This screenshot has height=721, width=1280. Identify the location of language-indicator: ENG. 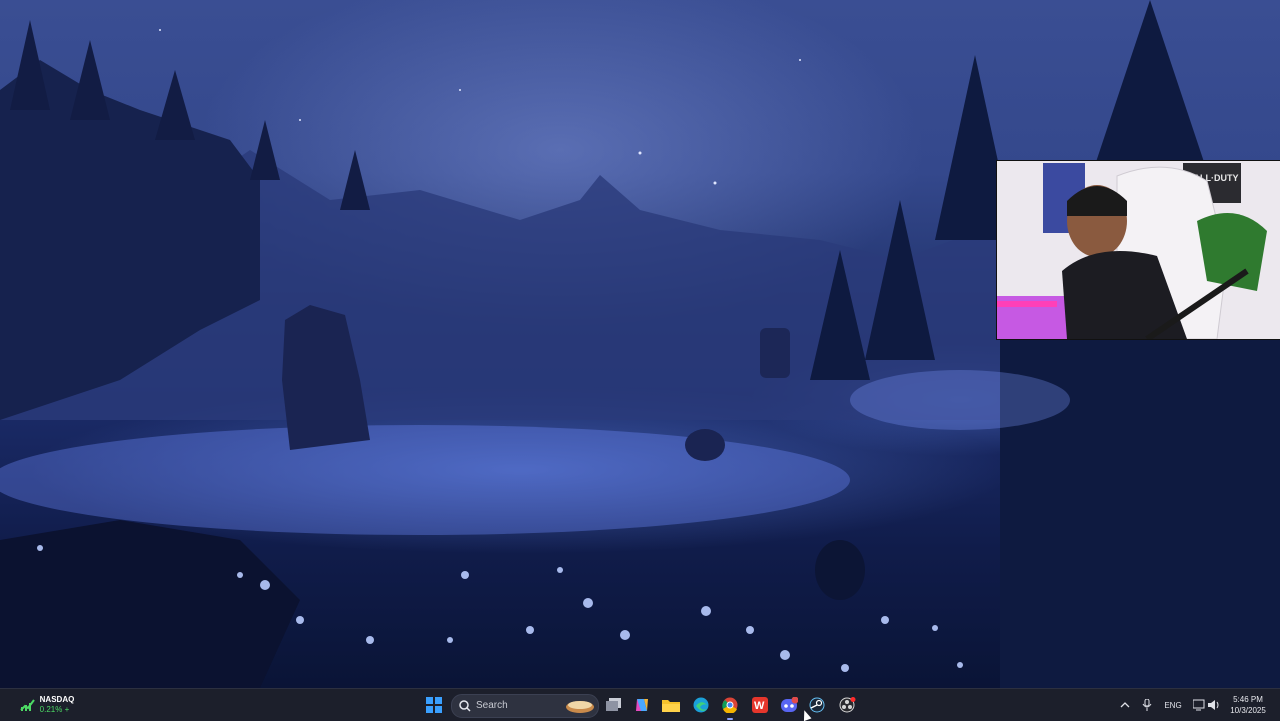
(1173, 705).